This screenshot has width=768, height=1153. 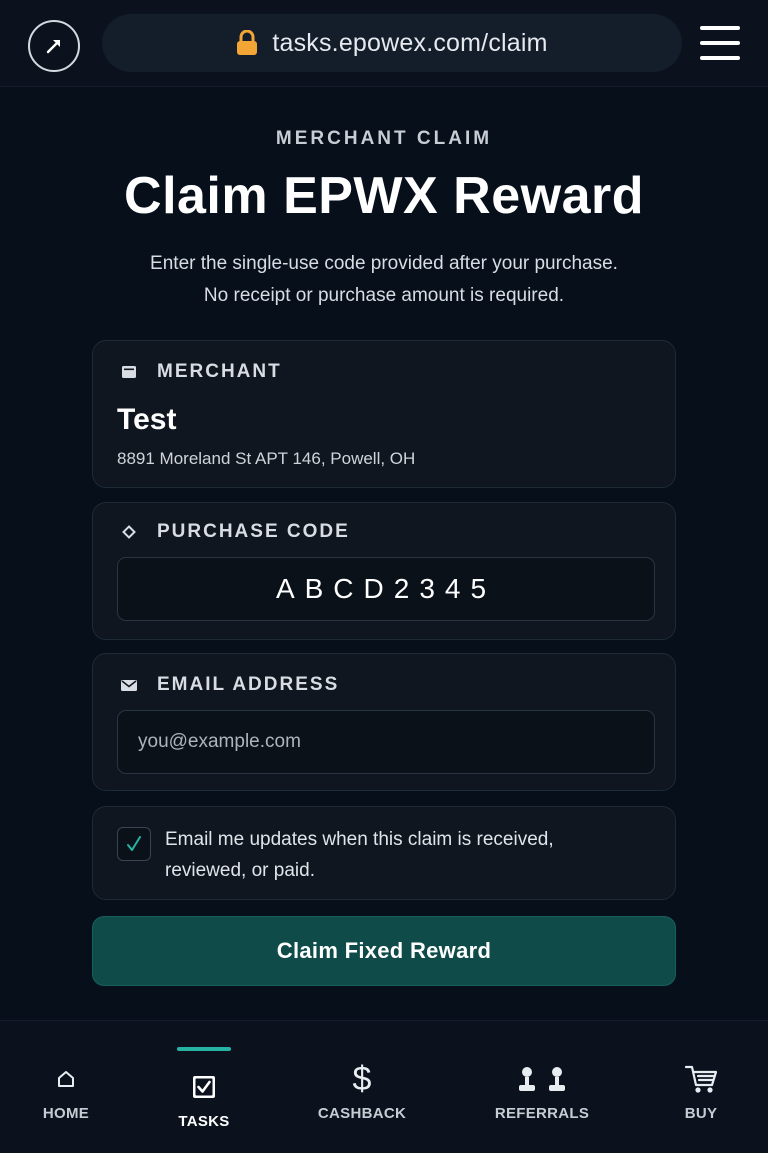 I want to click on claim-reward-button: Claim Fixed Reward, so click(x=384, y=951).